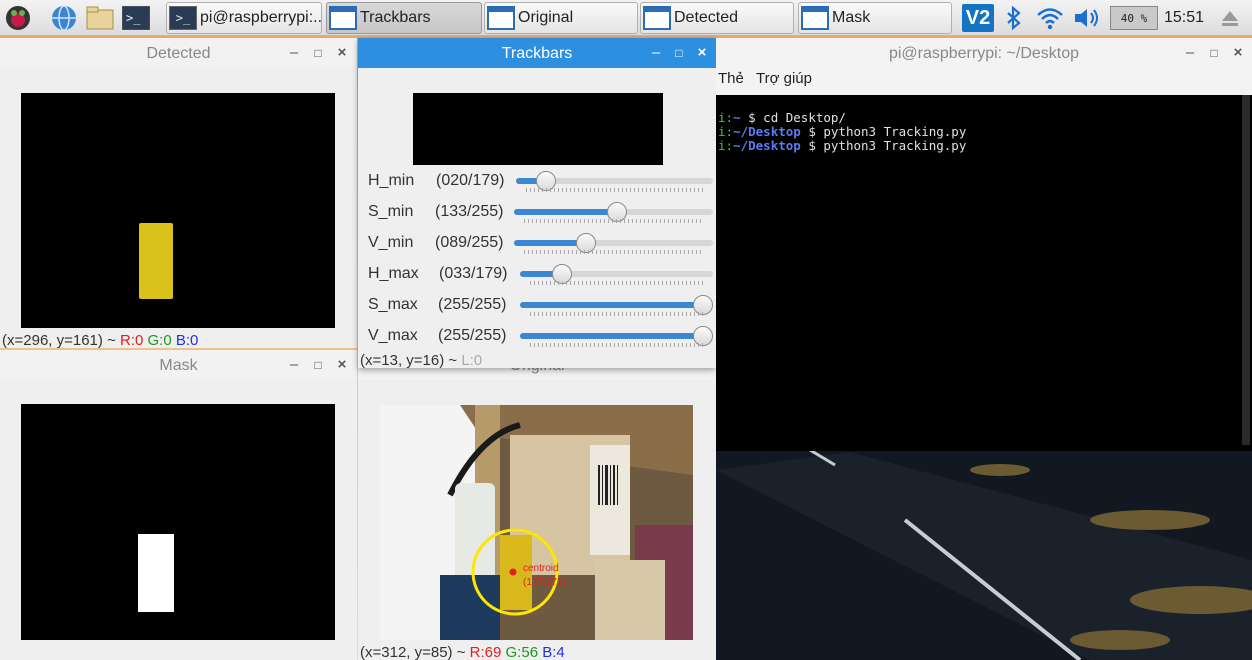 This screenshot has width=1252, height=660. I want to click on terminal-launcher-icon: >_, so click(136, 18).